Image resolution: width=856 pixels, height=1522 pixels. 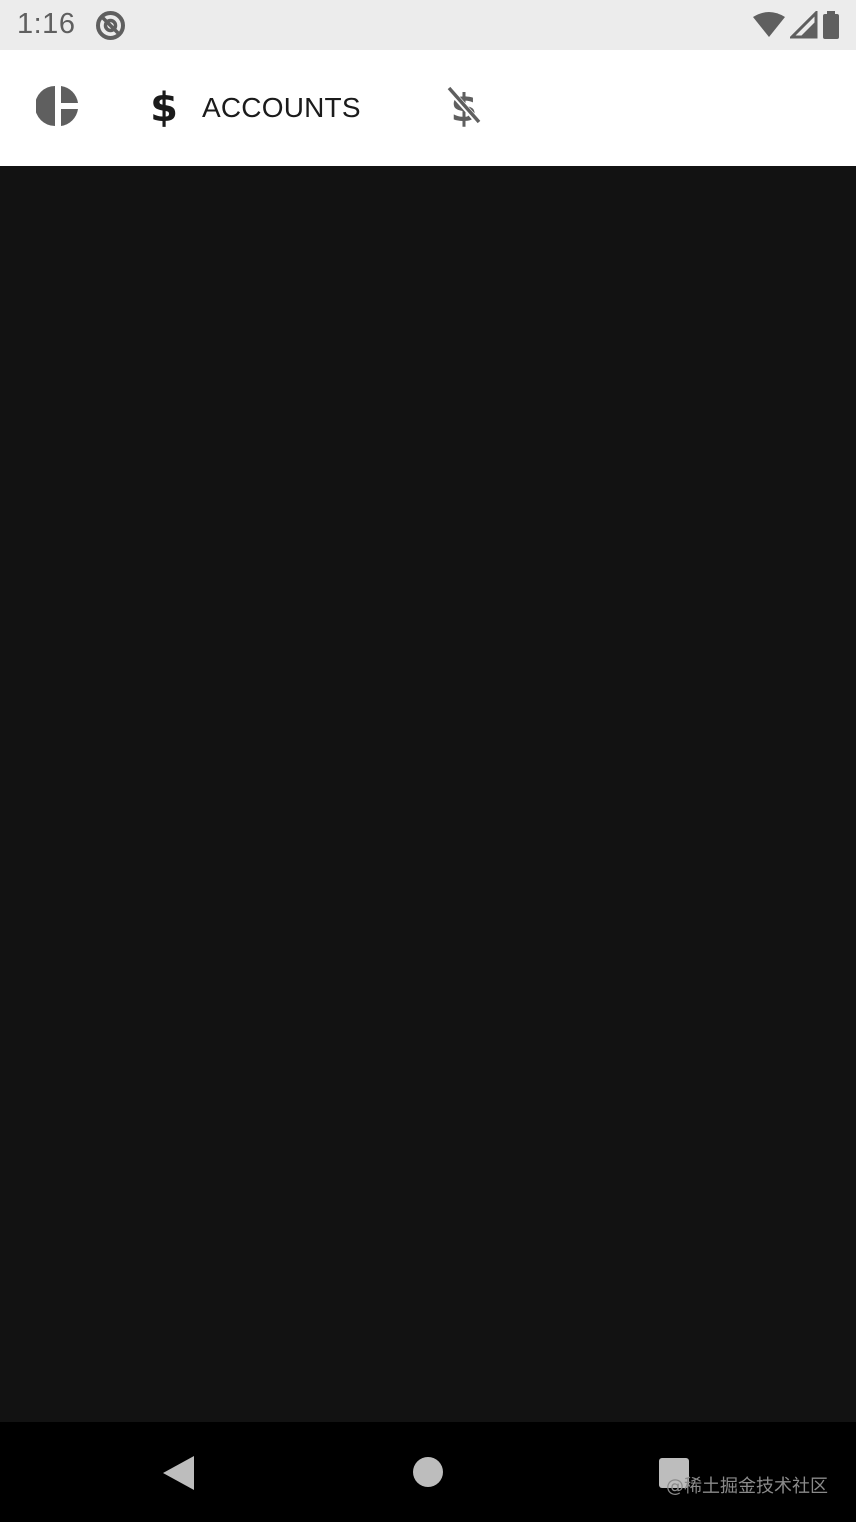 I want to click on pie-chart-icon, so click(x=57, y=108).